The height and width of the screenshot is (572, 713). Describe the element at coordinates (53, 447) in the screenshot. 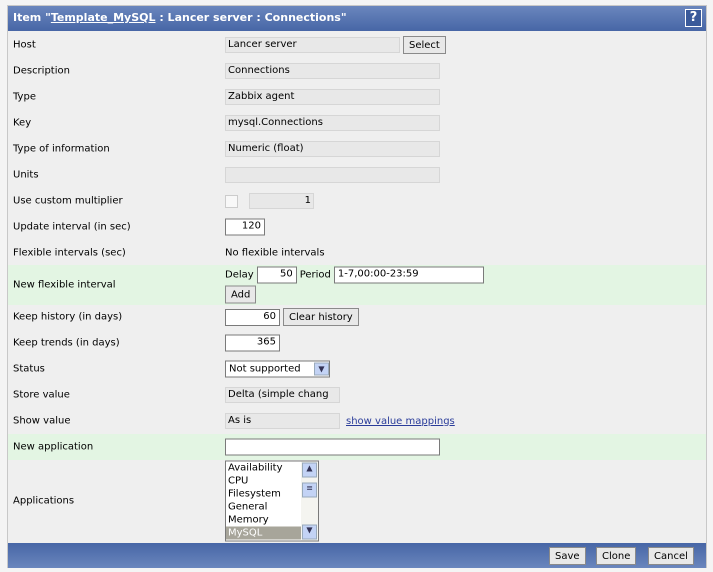

I see `new-application-label: New application` at that location.